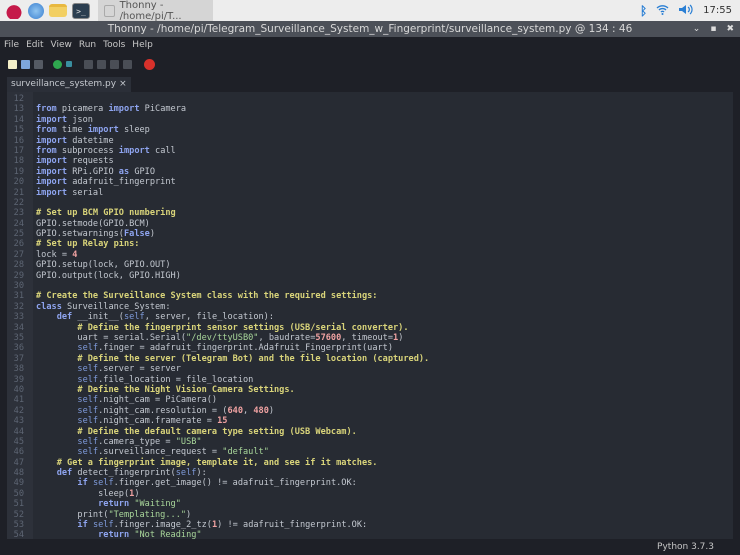  Describe the element at coordinates (106, 213) in the screenshot. I see `code-token-comment: # Set up BCM GPIO numbering` at that location.